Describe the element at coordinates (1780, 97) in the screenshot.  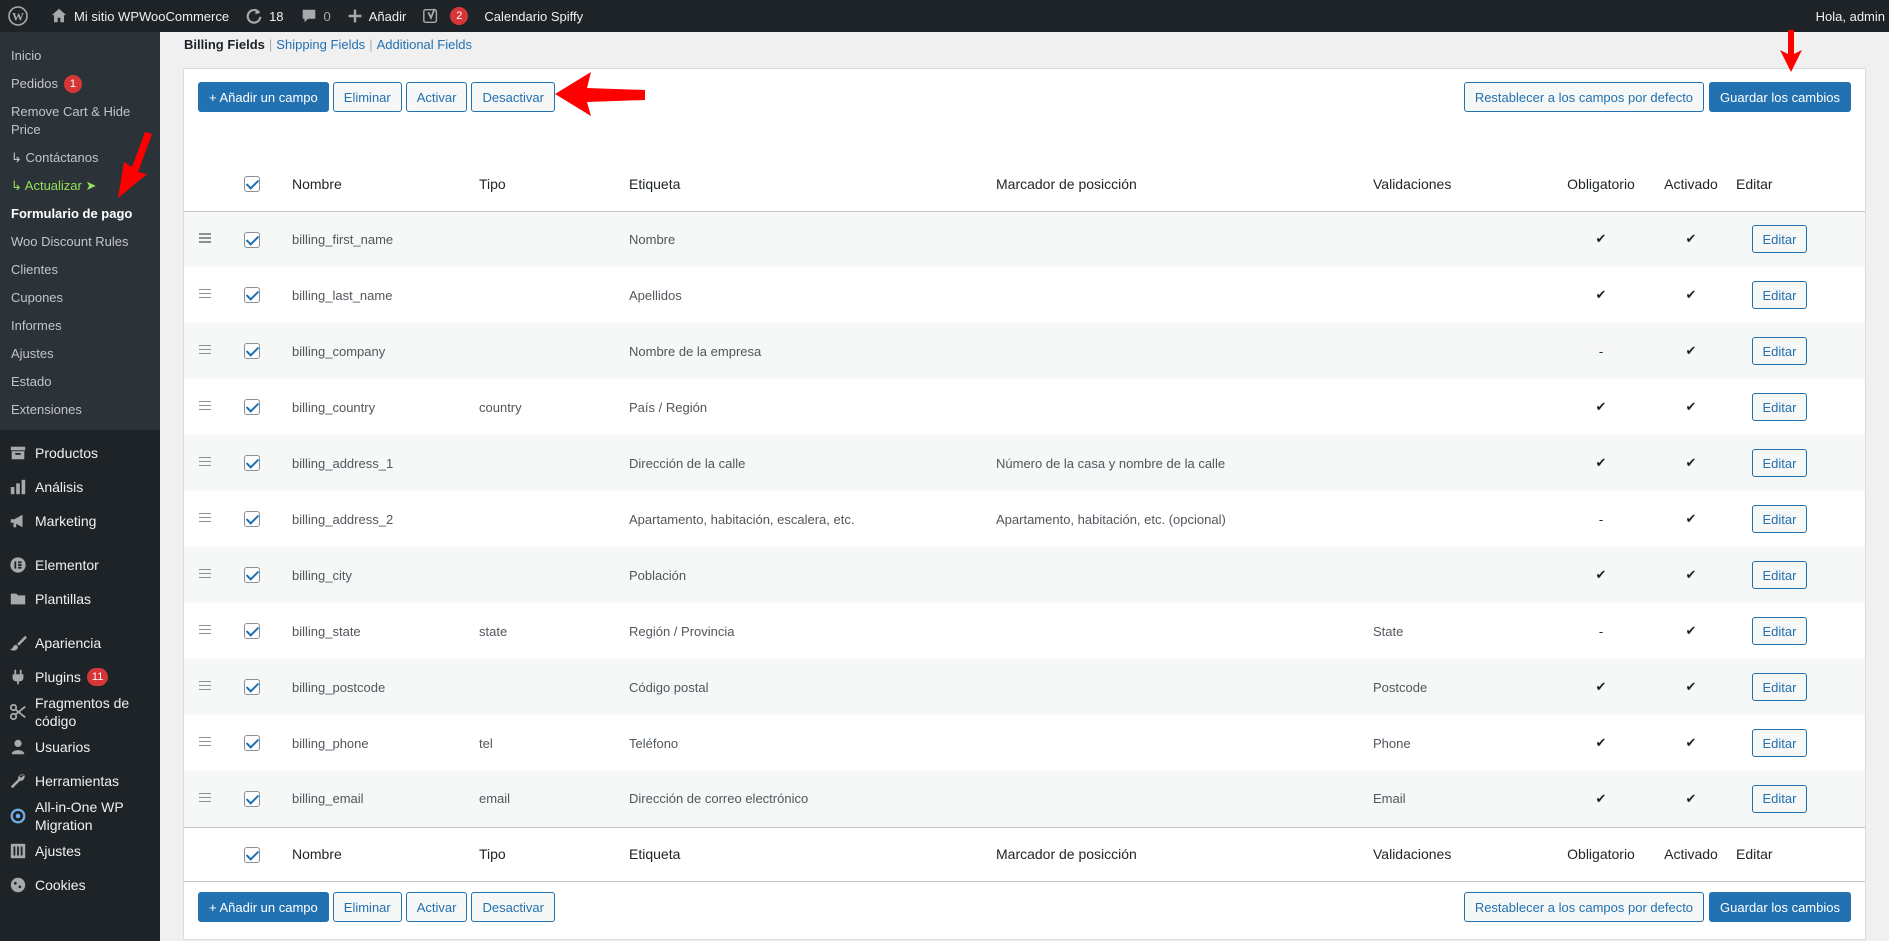
I see `save-changes-button: Guardar los cambios` at that location.